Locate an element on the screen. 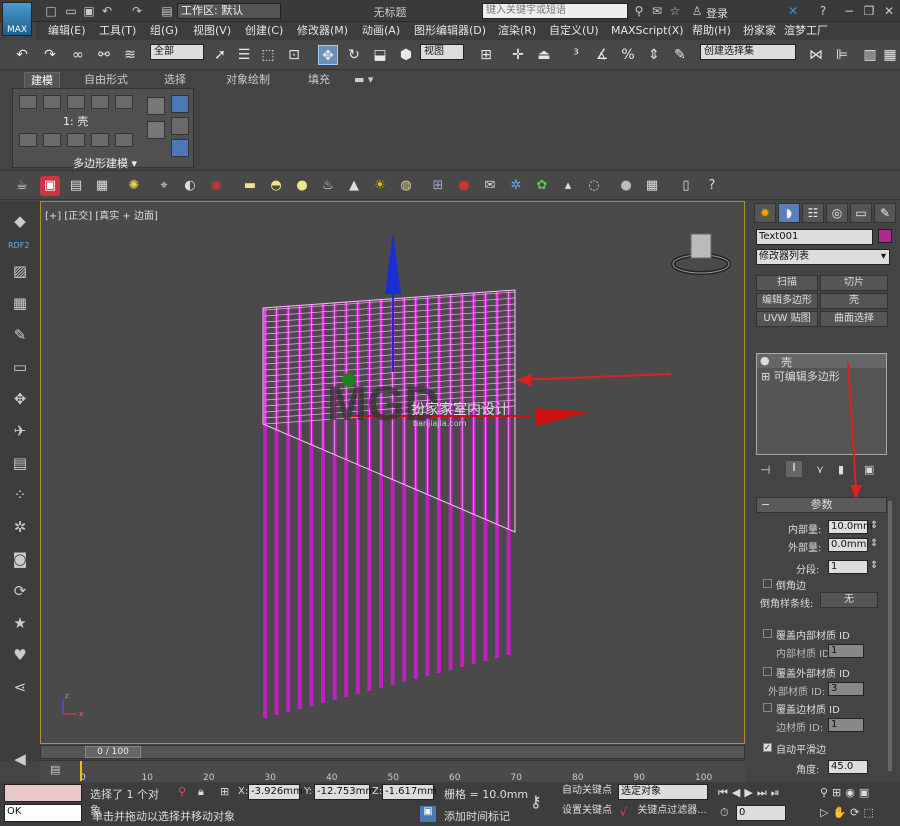 Image resolution: width=900 pixels, height=826 pixels. add-time-tag-icon: ▣ is located at coordinates (428, 814).